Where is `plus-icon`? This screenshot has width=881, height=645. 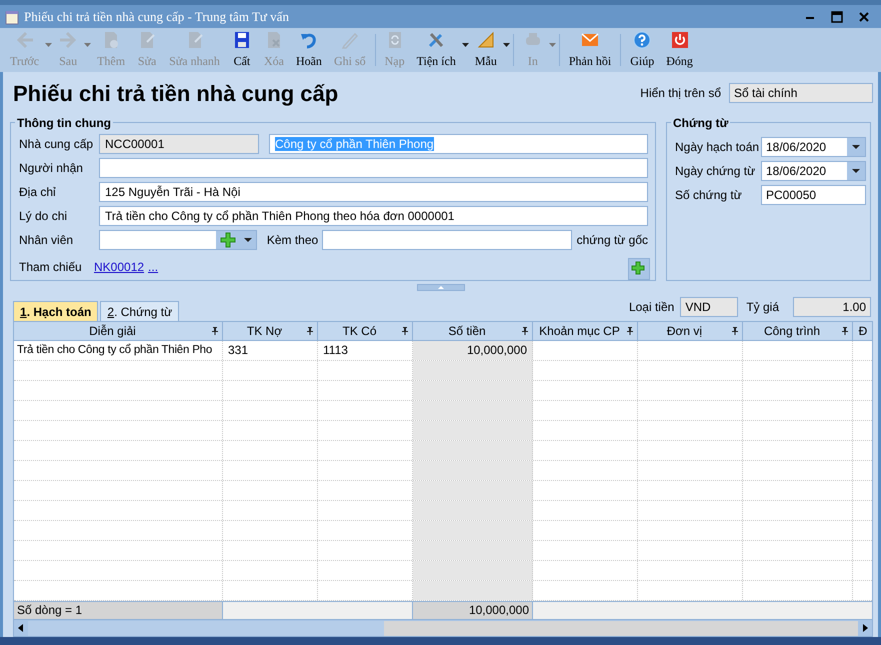
plus-icon is located at coordinates (639, 269).